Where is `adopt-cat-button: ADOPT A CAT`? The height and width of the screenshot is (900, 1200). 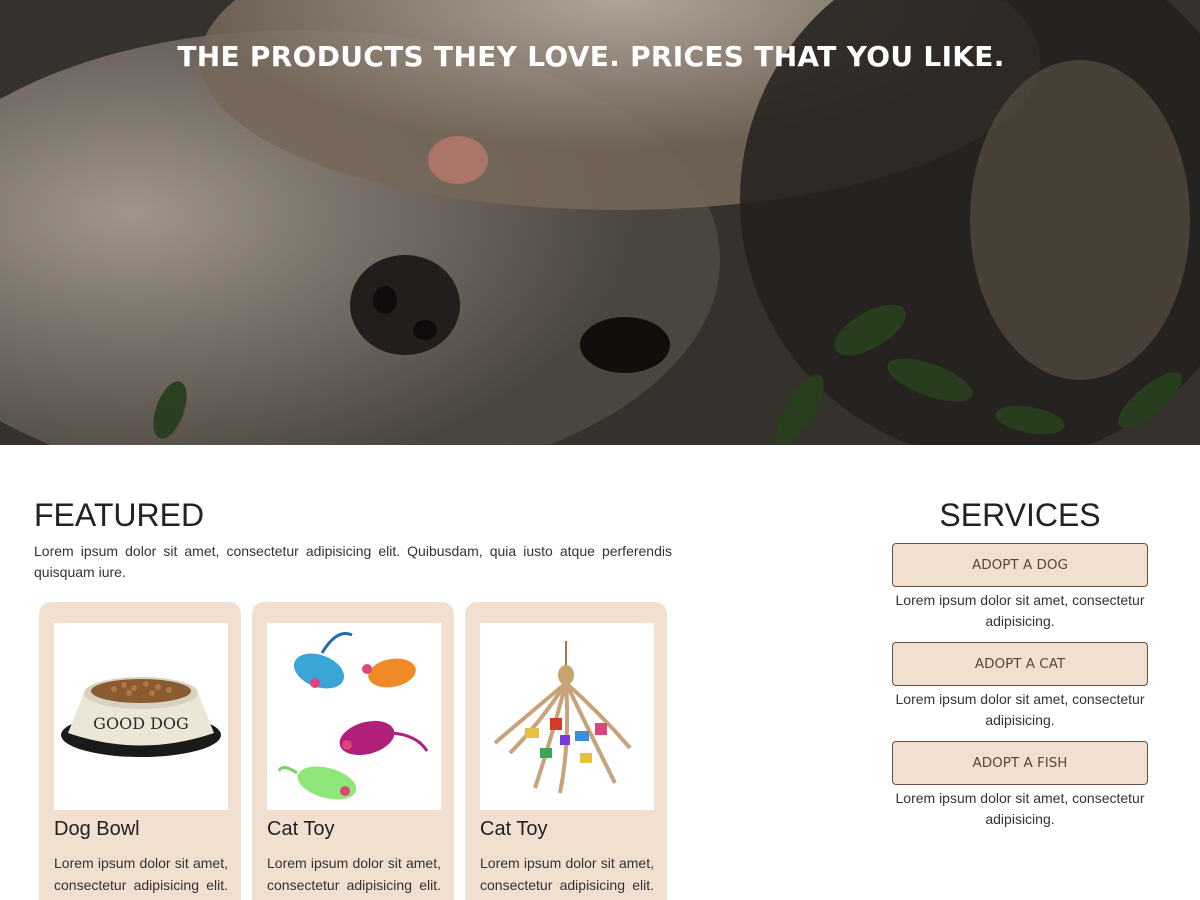 adopt-cat-button: ADOPT A CAT is located at coordinates (1020, 664).